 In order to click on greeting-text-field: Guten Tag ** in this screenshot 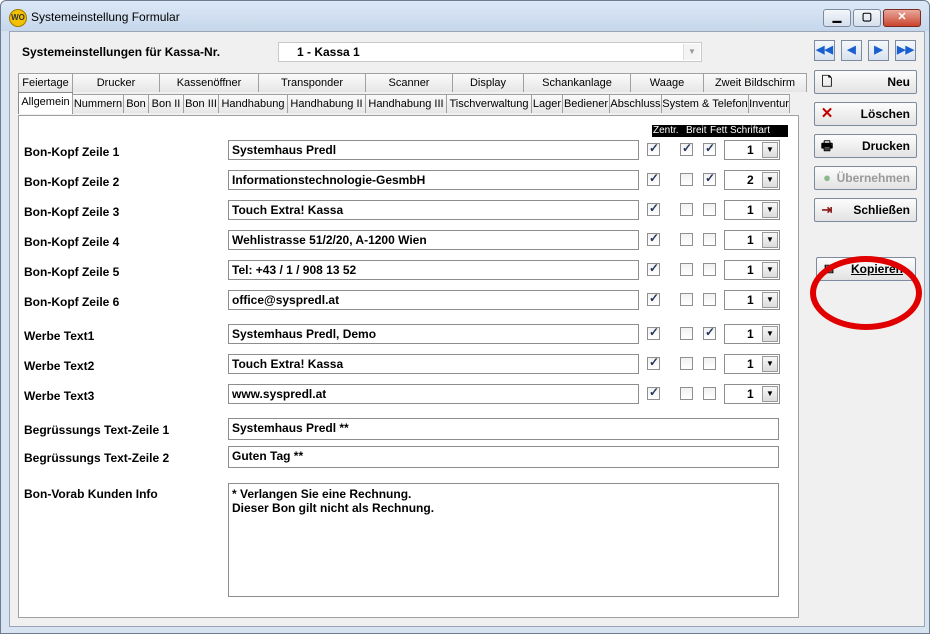, I will do `click(503, 457)`.